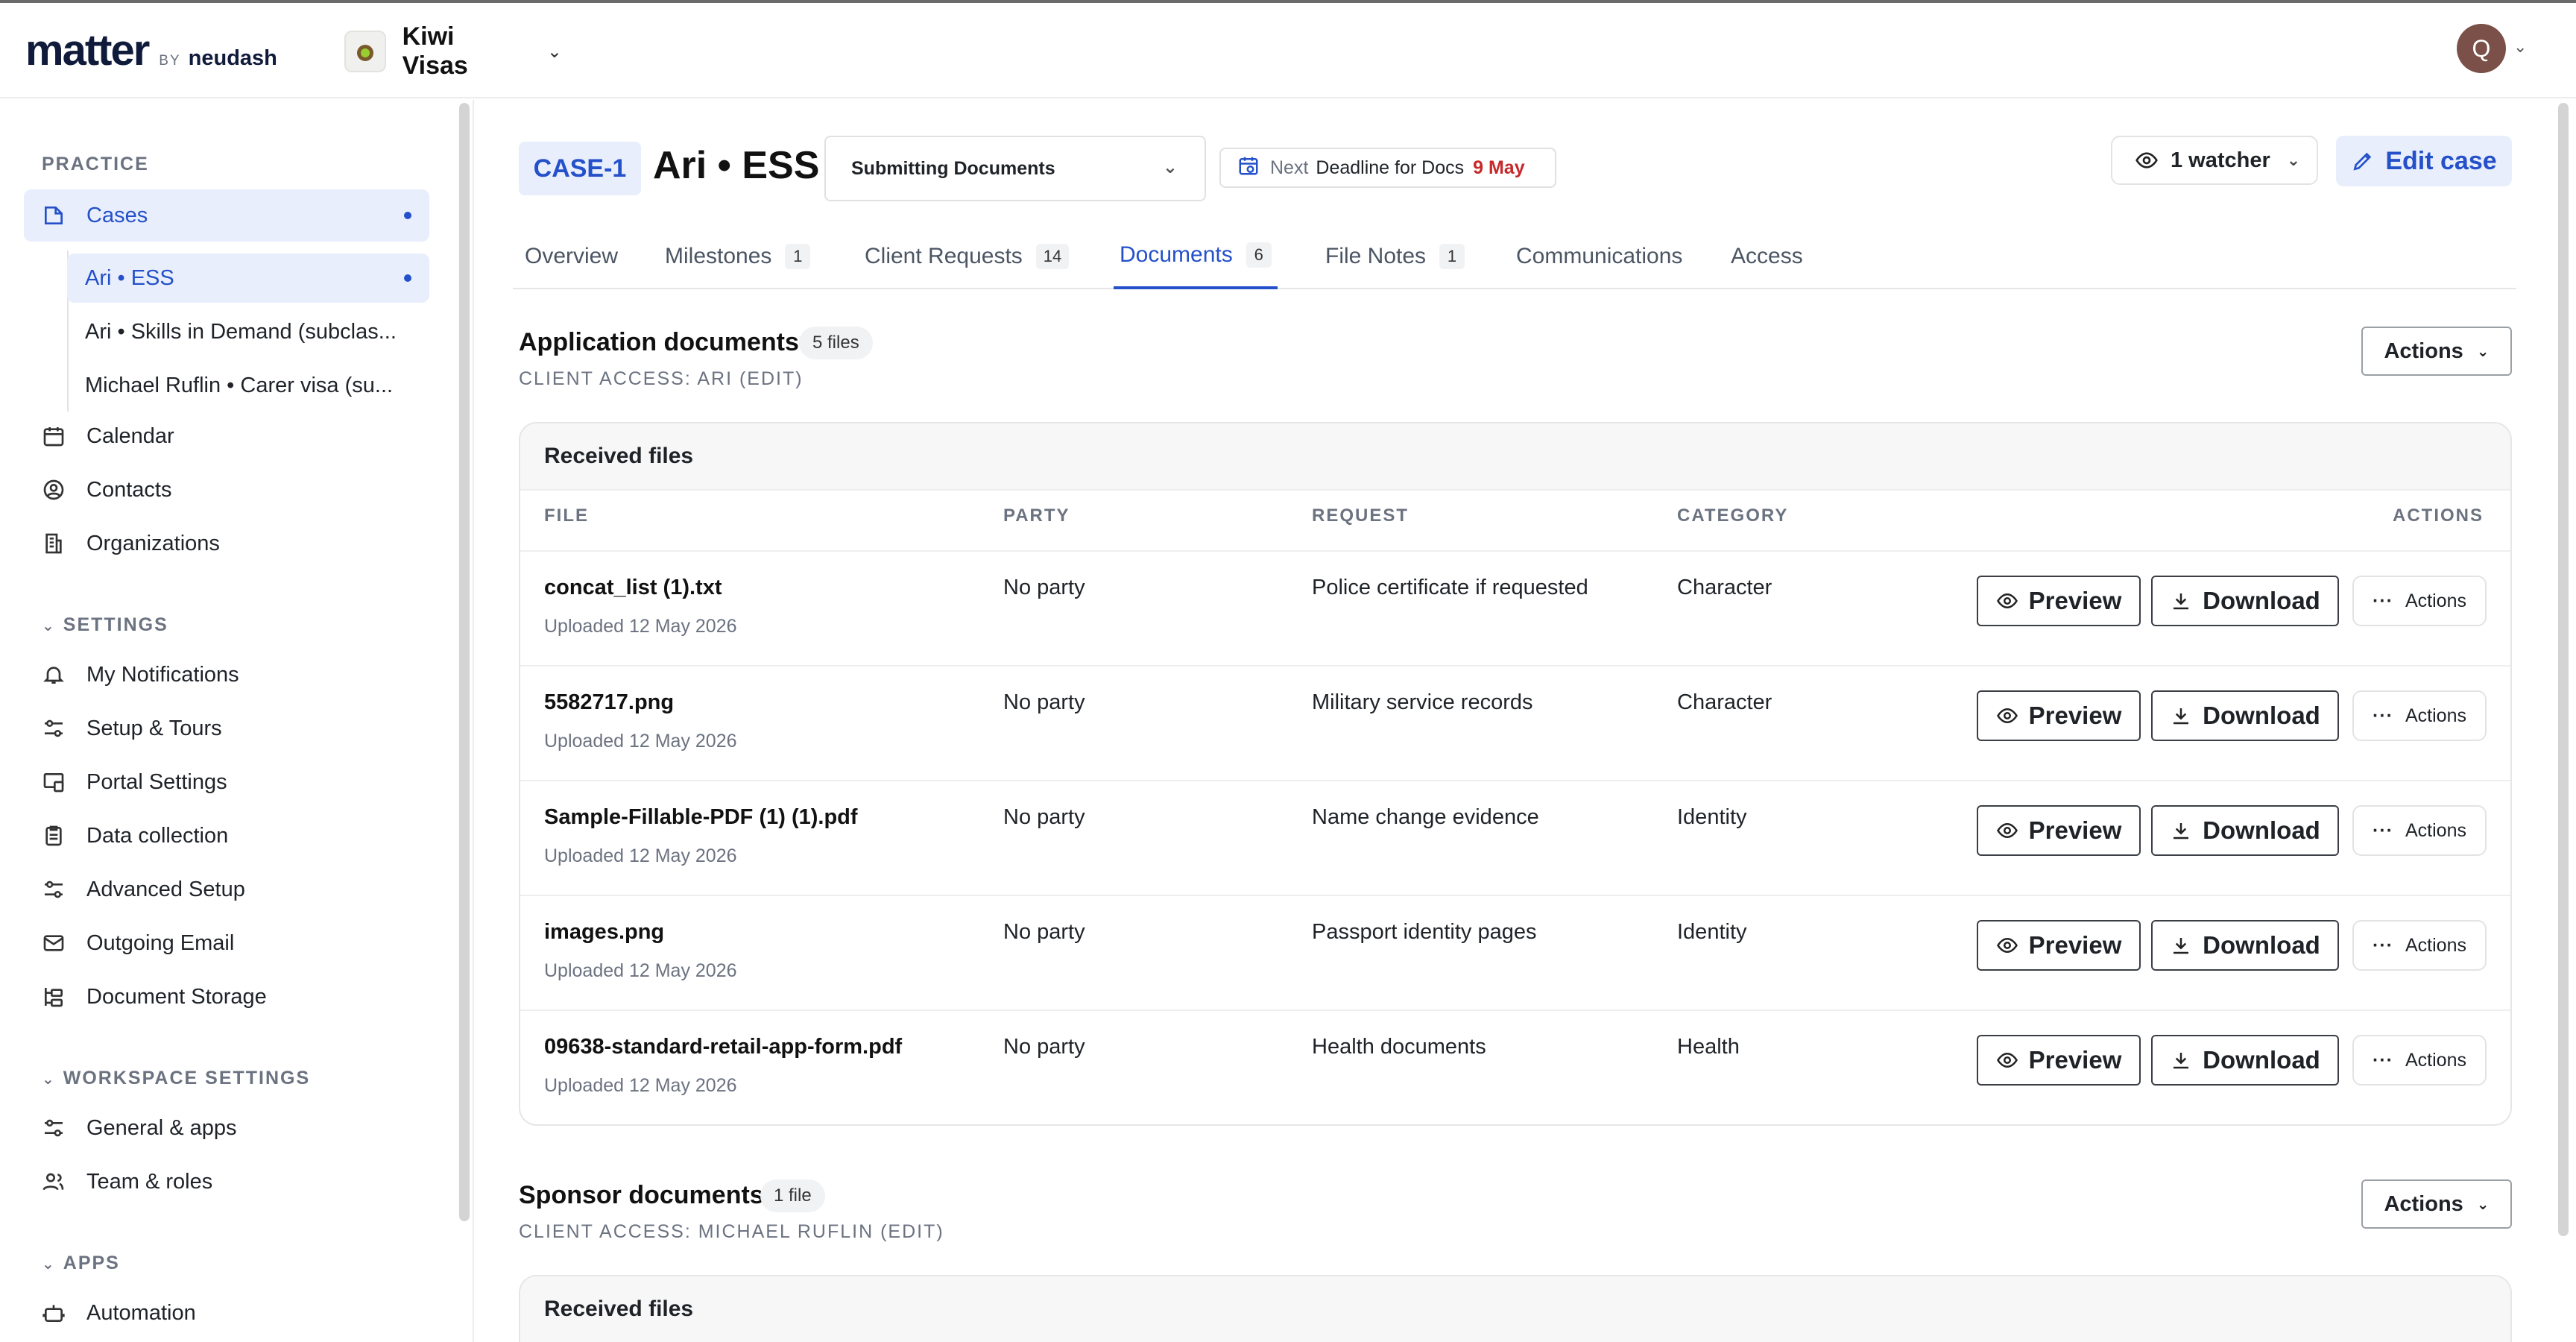 This screenshot has width=2576, height=1342. What do you see at coordinates (157, 835) in the screenshot?
I see `sidebar-item-label: Data collection` at bounding box center [157, 835].